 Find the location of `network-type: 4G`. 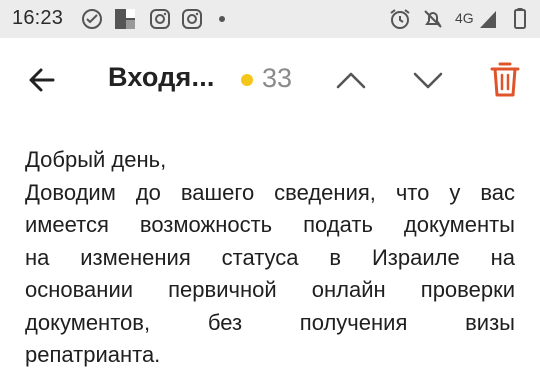

network-type: 4G is located at coordinates (464, 18).